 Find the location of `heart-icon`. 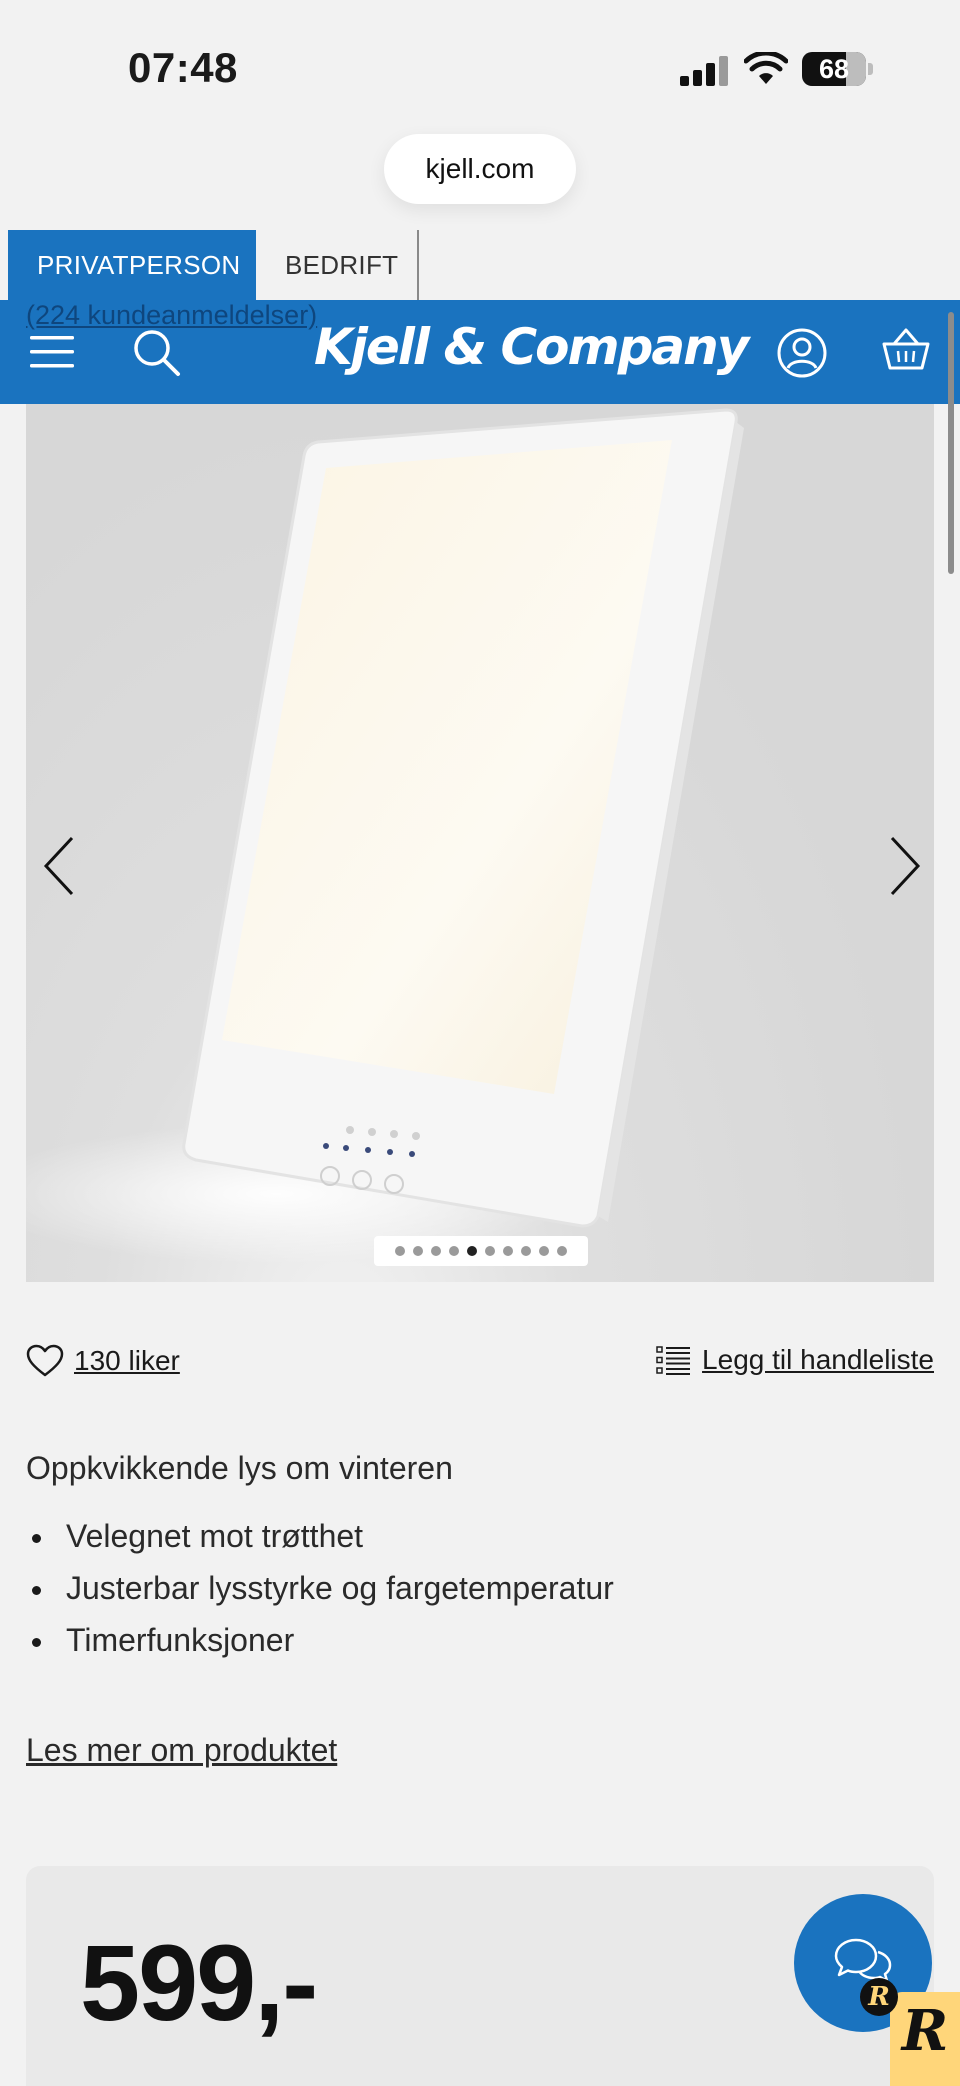

heart-icon is located at coordinates (45, 1360).